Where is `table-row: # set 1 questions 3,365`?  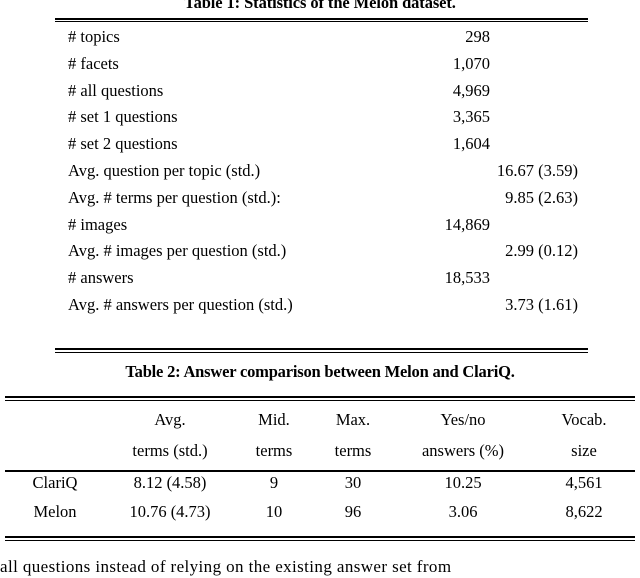
table-row: # set 1 questions 3,365 is located at coordinates (321, 117).